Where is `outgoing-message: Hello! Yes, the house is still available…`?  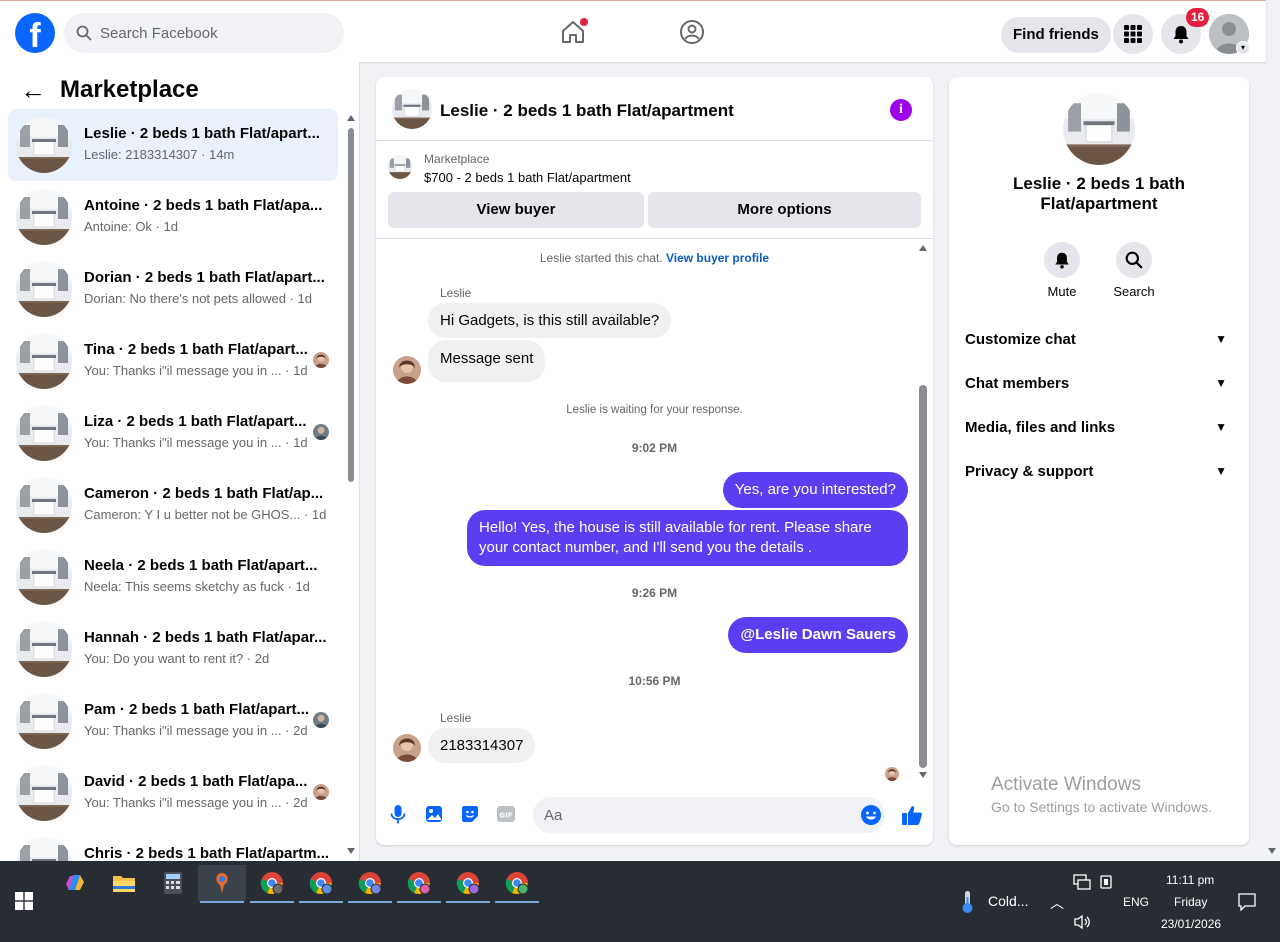
outgoing-message: Hello! Yes, the house is still available… is located at coordinates (687, 538).